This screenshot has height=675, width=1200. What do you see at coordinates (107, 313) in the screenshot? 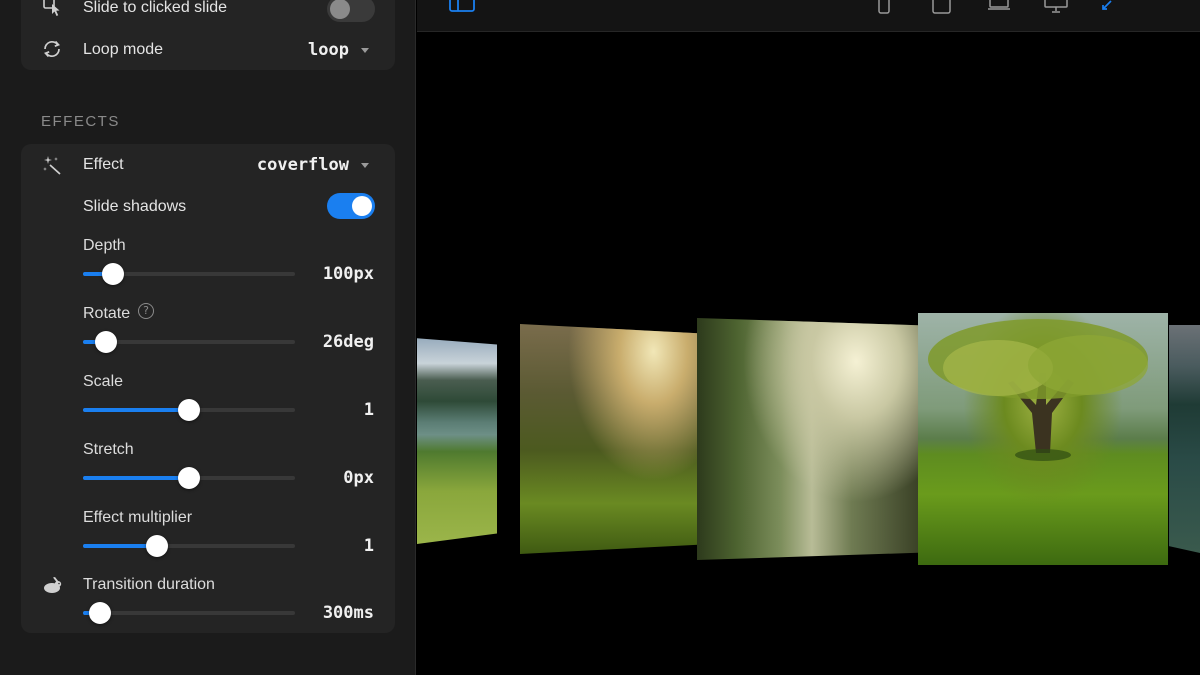
I see `rotate-label: Rotate` at bounding box center [107, 313].